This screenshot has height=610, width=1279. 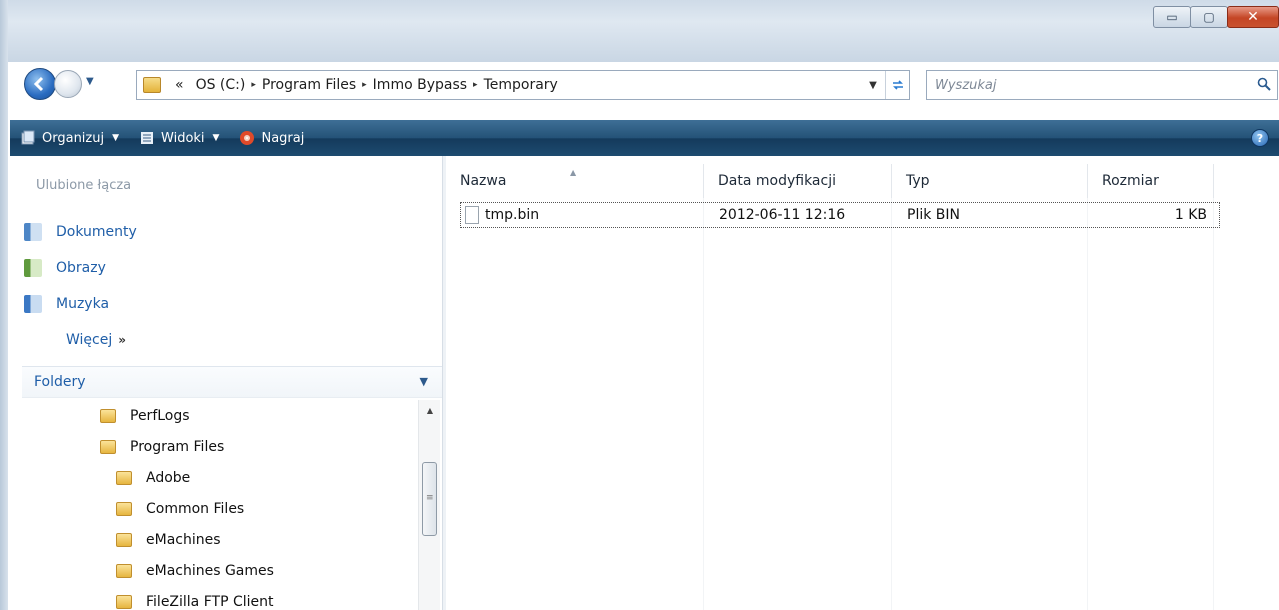 I want to click on search-input, so click(x=1085, y=85).